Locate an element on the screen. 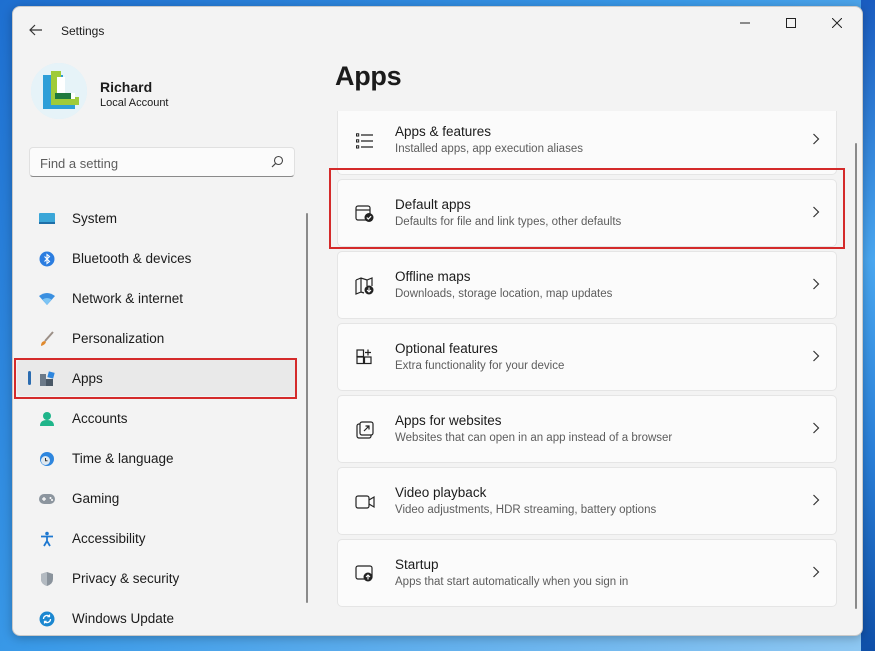  grid-plus-icon is located at coordinates (365, 358).